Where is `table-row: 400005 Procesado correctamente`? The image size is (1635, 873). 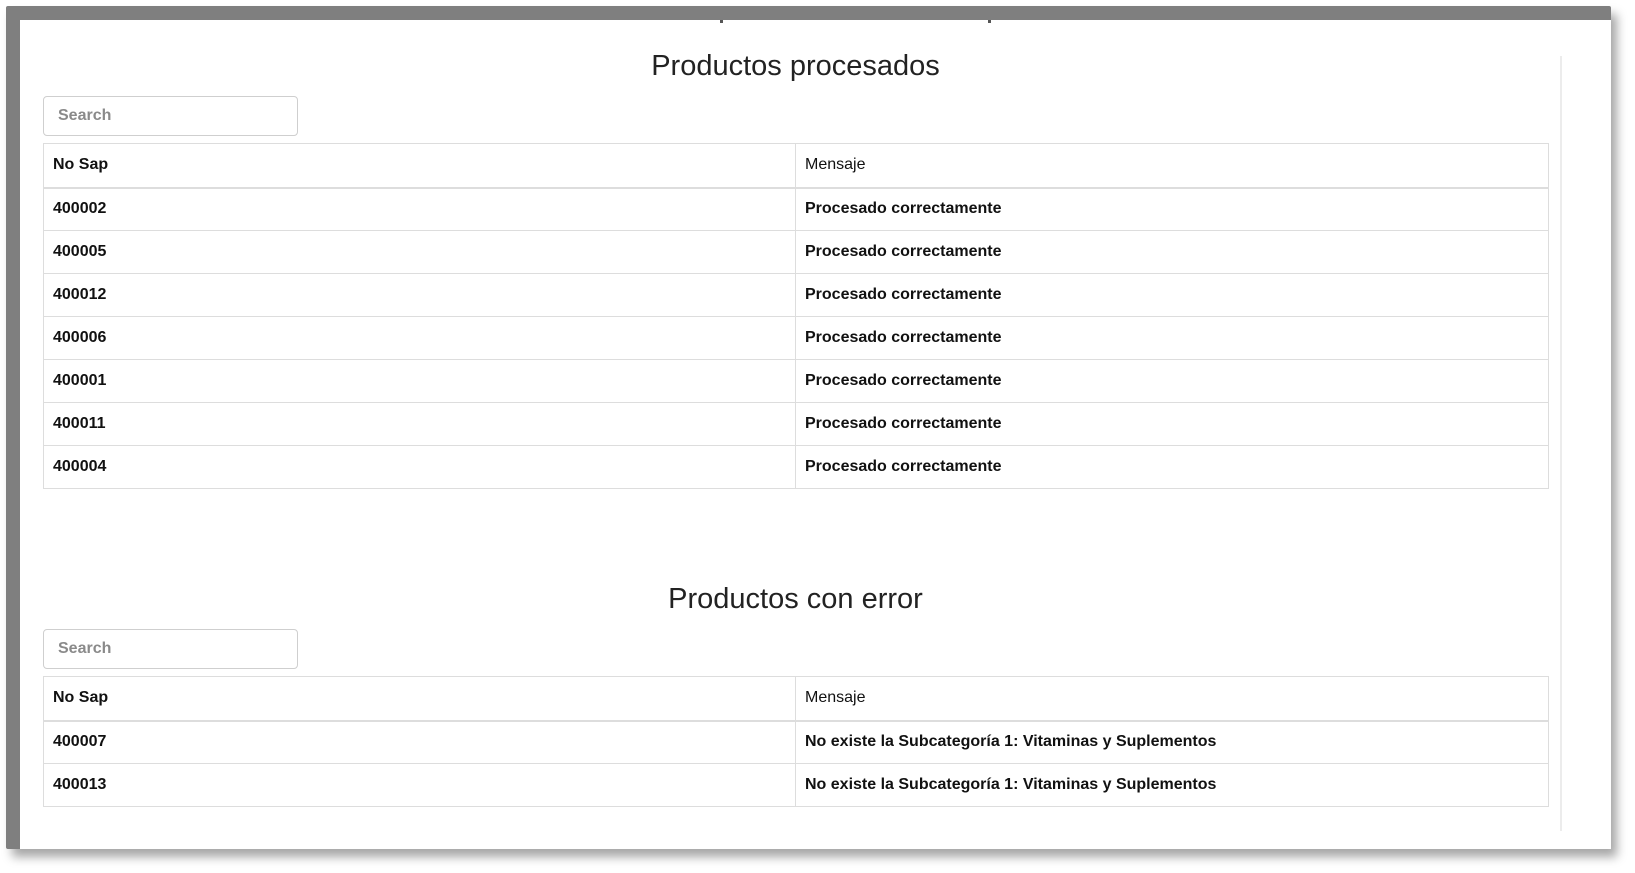
table-row: 400005 Procesado correctamente is located at coordinates (796, 252).